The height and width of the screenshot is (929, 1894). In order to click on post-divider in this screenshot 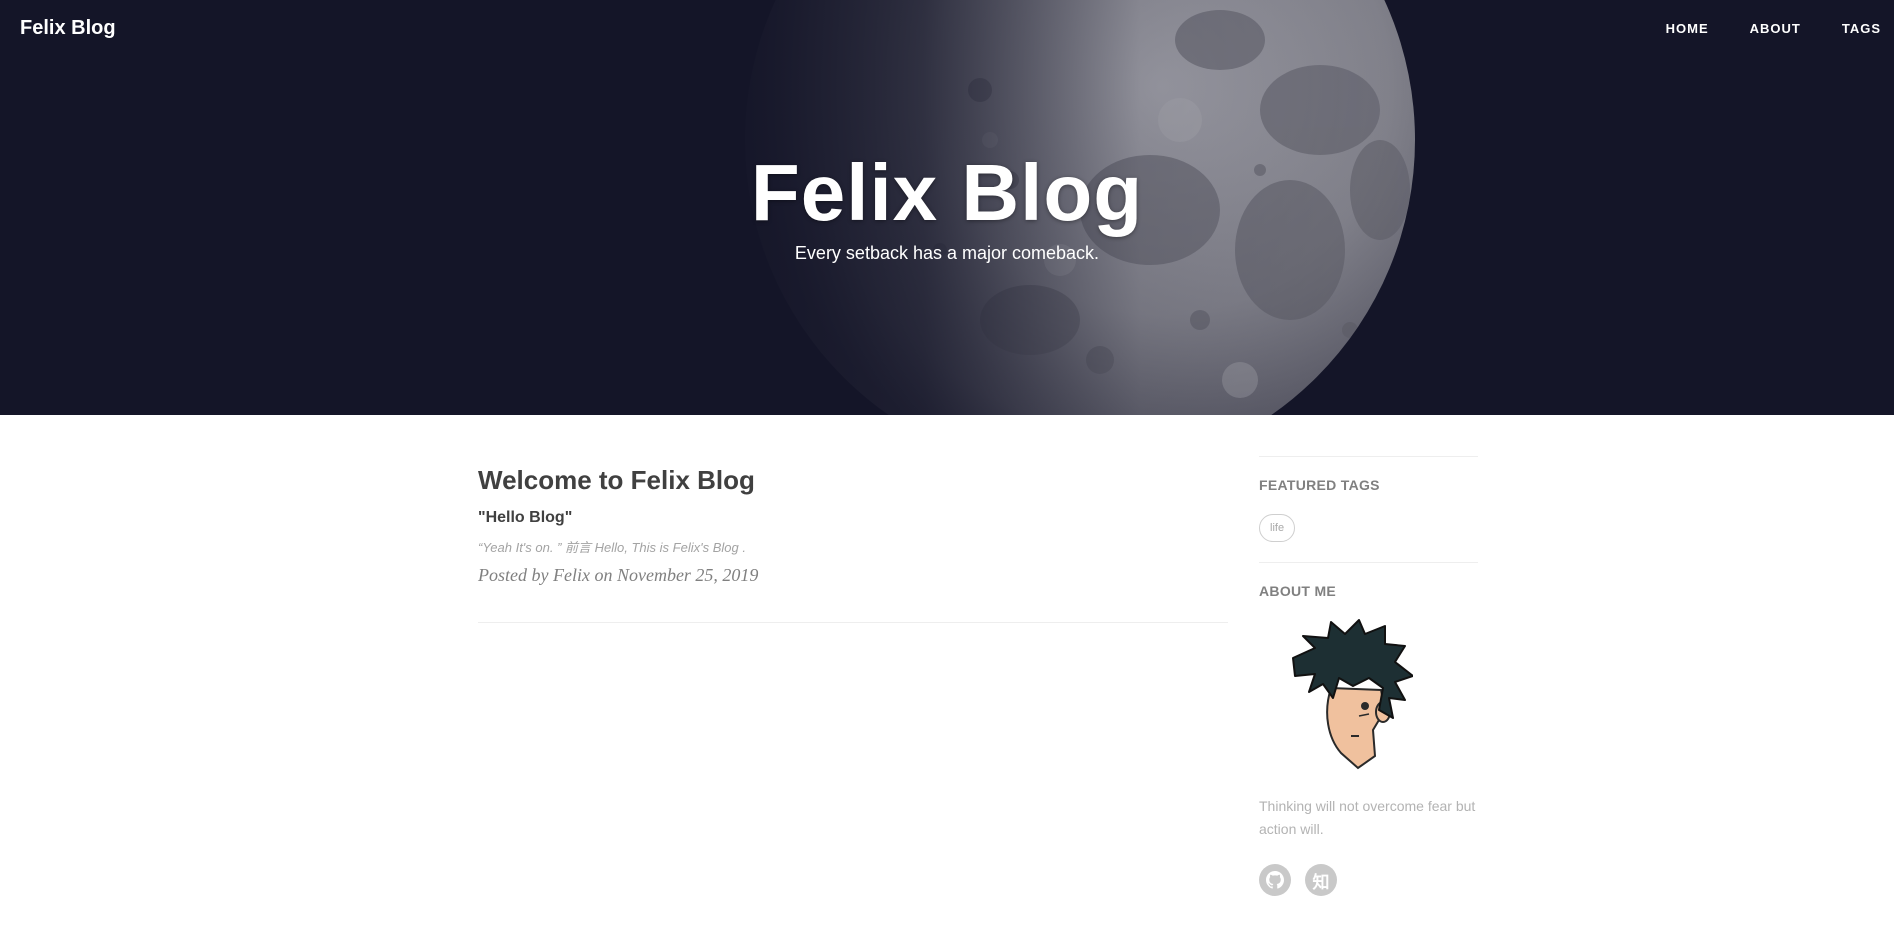, I will do `click(853, 622)`.